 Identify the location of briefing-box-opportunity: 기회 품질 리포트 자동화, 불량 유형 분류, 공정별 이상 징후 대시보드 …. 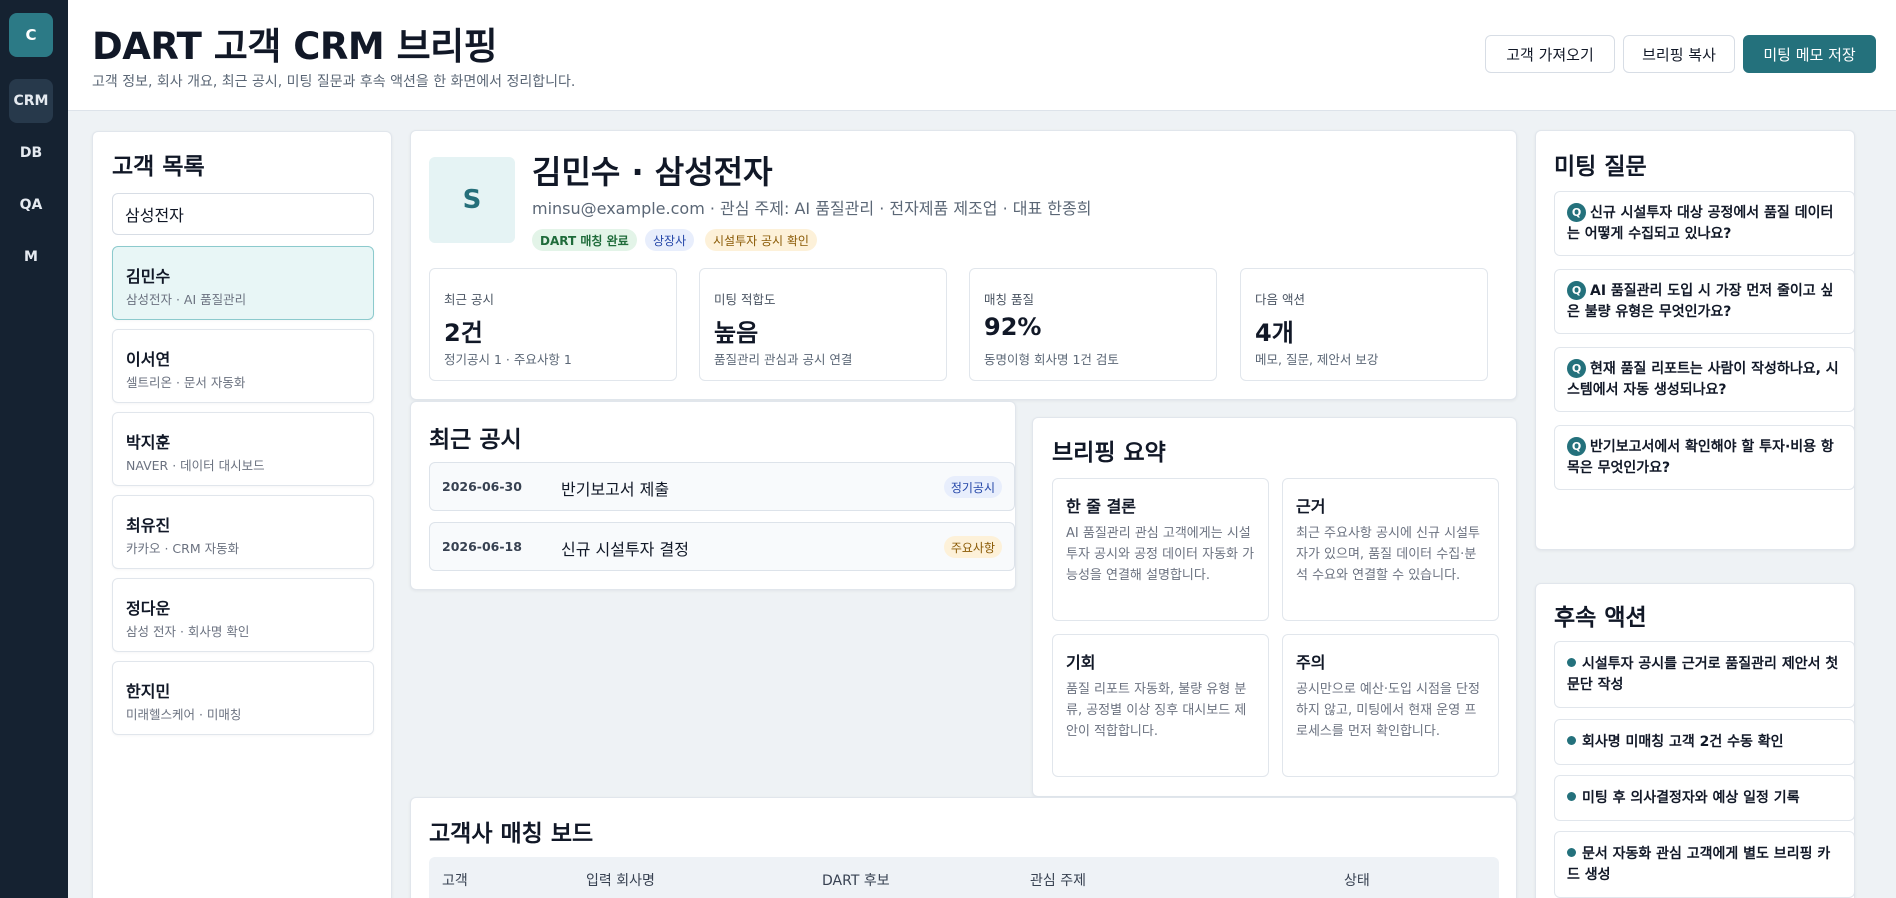
(1160, 705).